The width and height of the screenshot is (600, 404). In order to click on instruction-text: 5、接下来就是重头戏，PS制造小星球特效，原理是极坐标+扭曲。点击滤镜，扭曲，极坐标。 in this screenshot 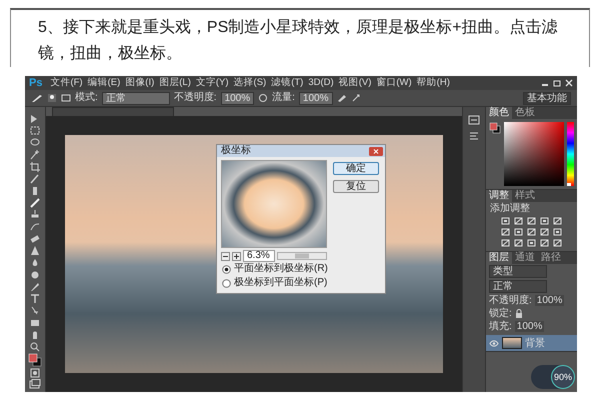, I will do `click(298, 41)`.